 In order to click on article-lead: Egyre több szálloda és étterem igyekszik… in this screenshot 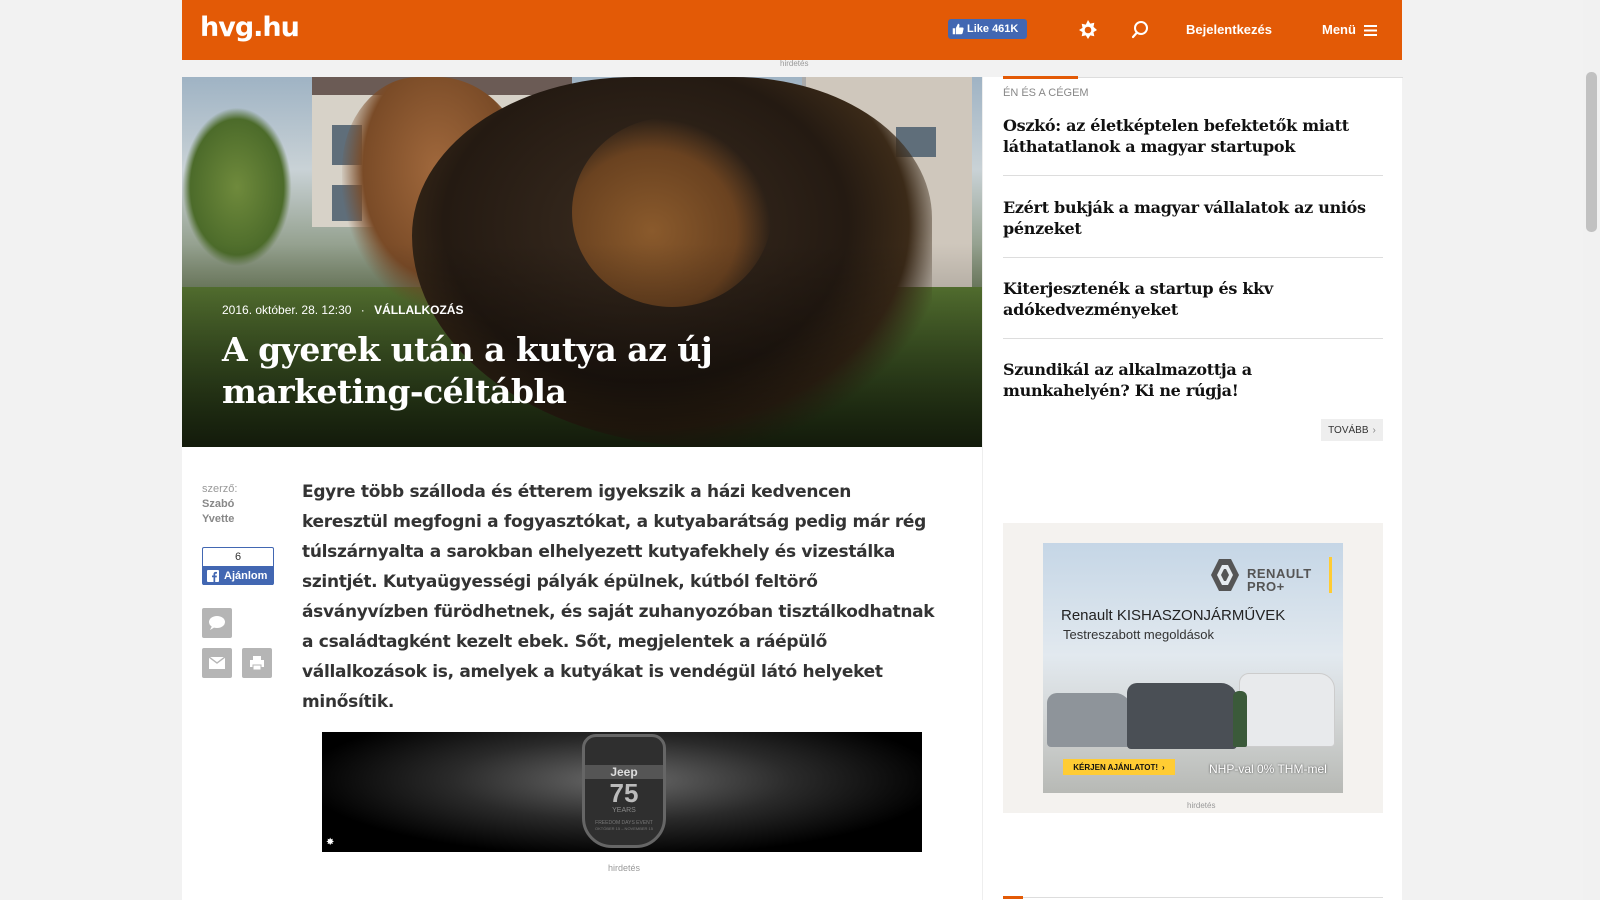, I will do `click(618, 597)`.